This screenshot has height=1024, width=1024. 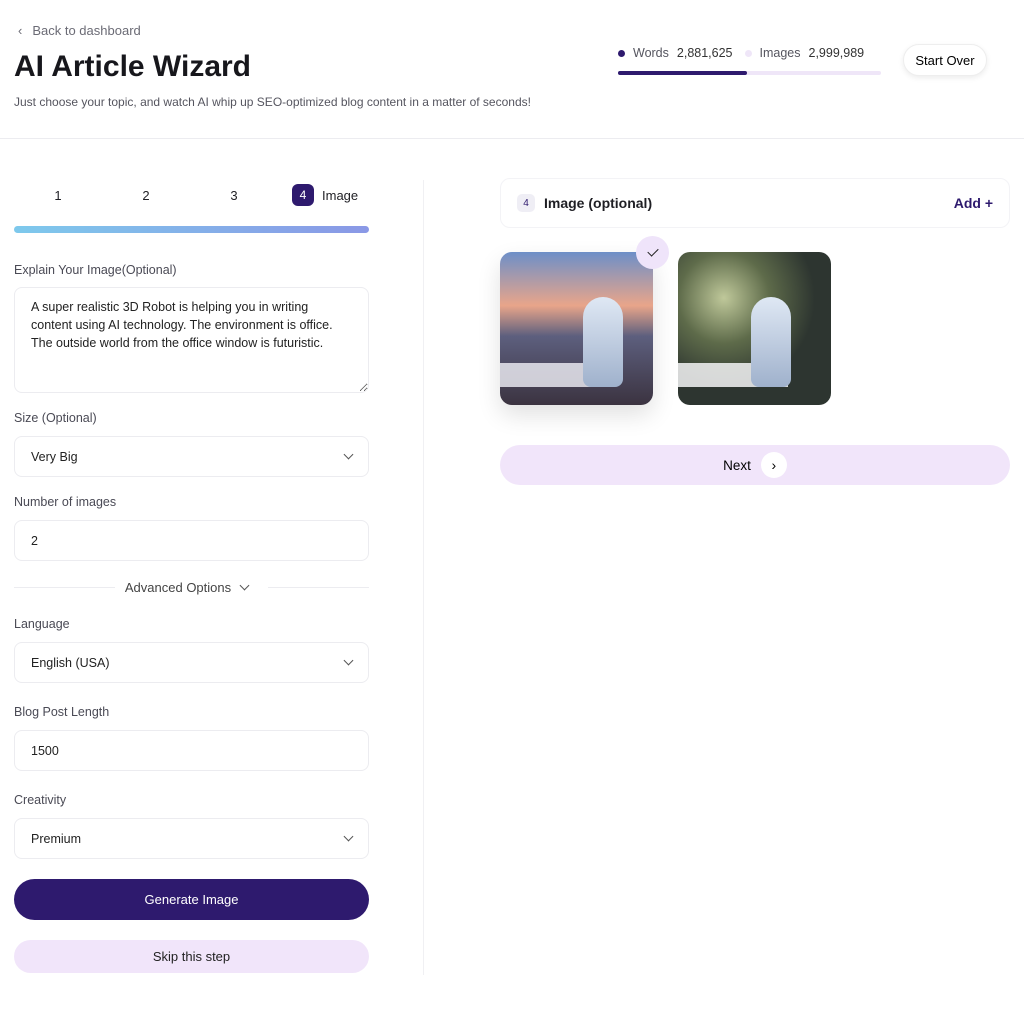 I want to click on add-image-button: Add +, so click(x=973, y=203).